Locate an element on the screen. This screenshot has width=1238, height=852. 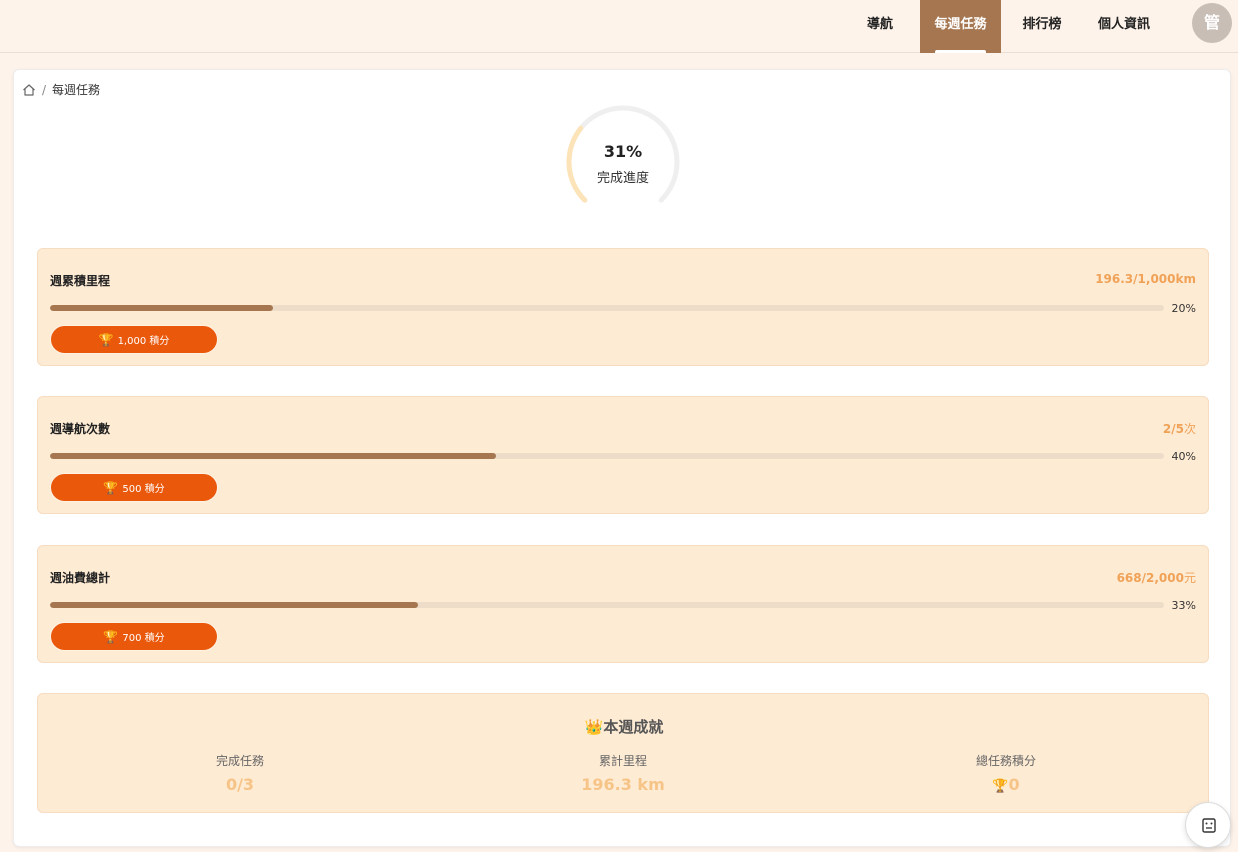
task-progress-value: 196.3/1,000km is located at coordinates (1145, 279).